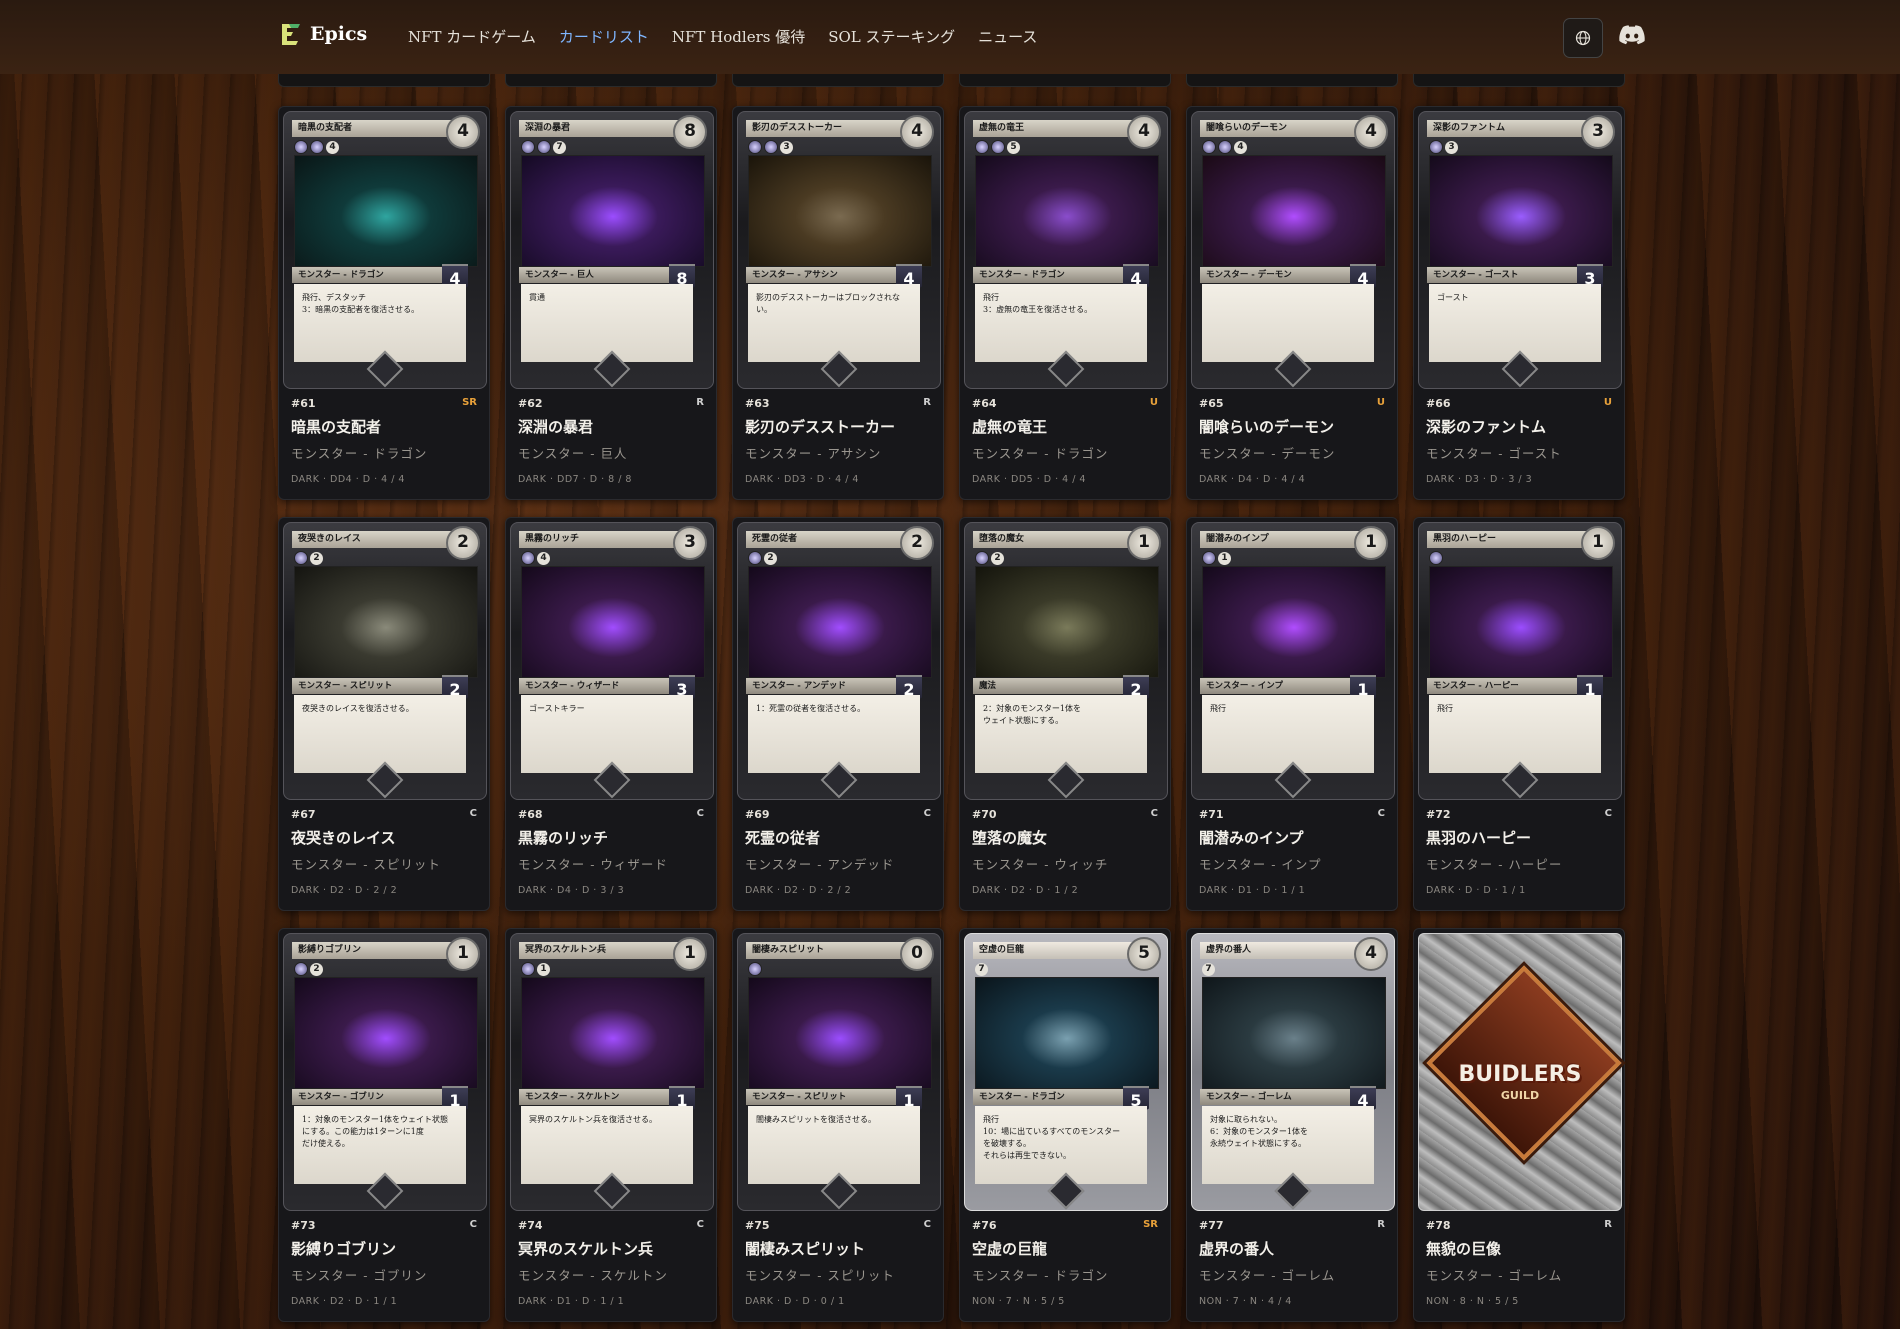 The width and height of the screenshot is (1900, 1329). Describe the element at coordinates (384, 837) in the screenshot. I see `card-name: 夜哭きのレイス` at that location.